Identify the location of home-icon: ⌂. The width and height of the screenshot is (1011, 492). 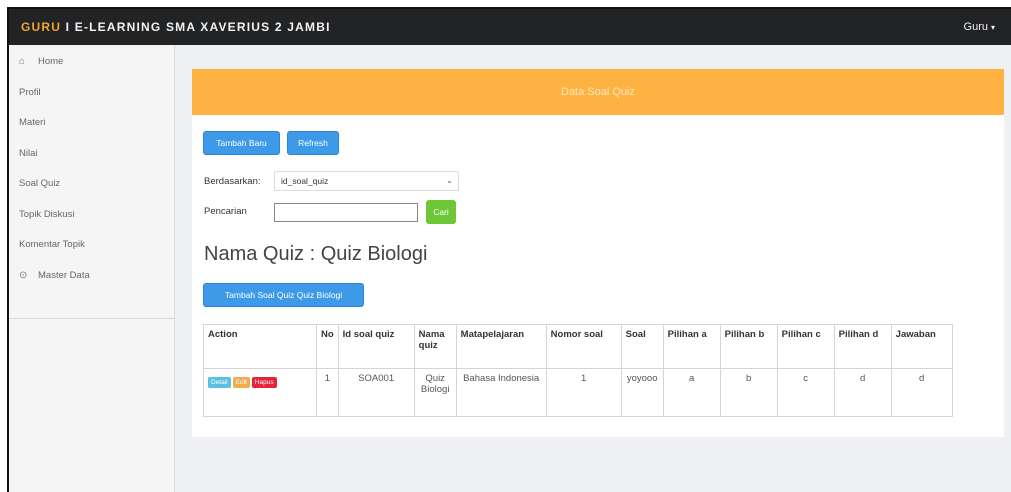
(22, 61).